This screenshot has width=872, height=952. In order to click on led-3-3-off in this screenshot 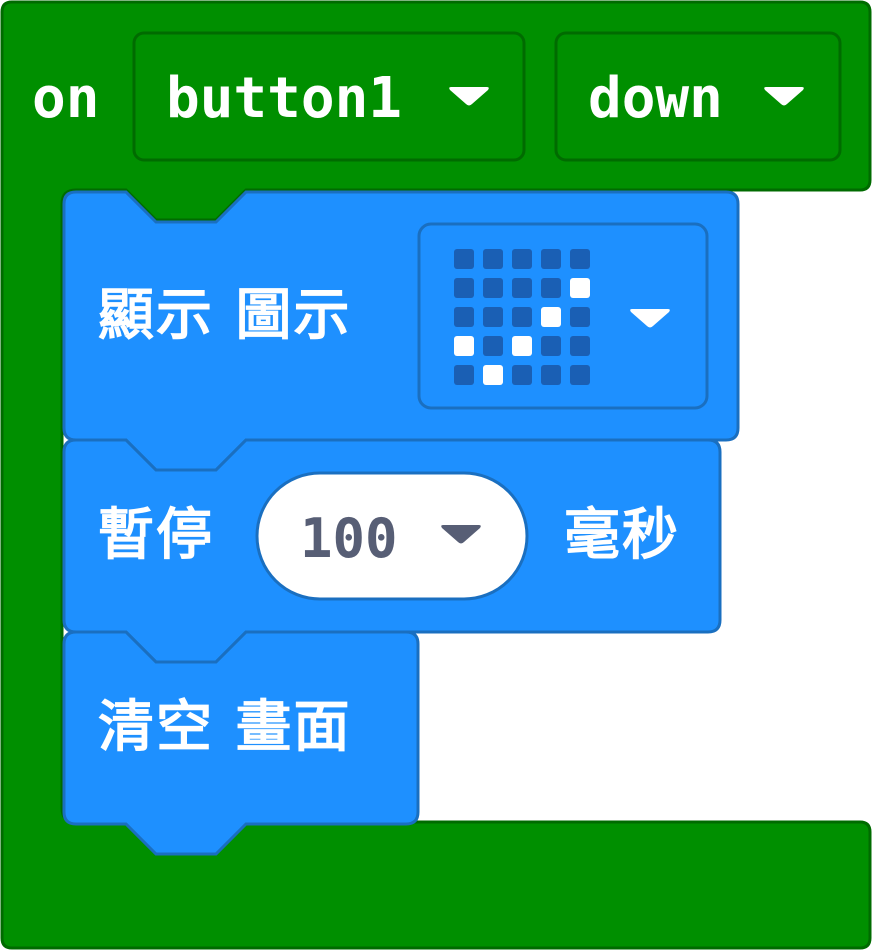, I will do `click(551, 346)`.